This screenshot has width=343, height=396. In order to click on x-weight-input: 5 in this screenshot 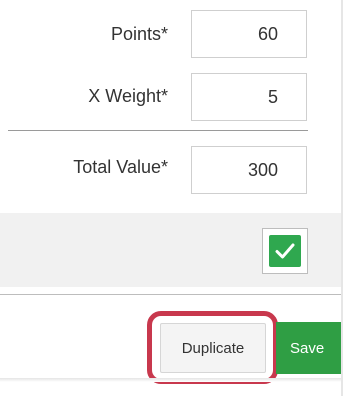, I will do `click(249, 97)`.